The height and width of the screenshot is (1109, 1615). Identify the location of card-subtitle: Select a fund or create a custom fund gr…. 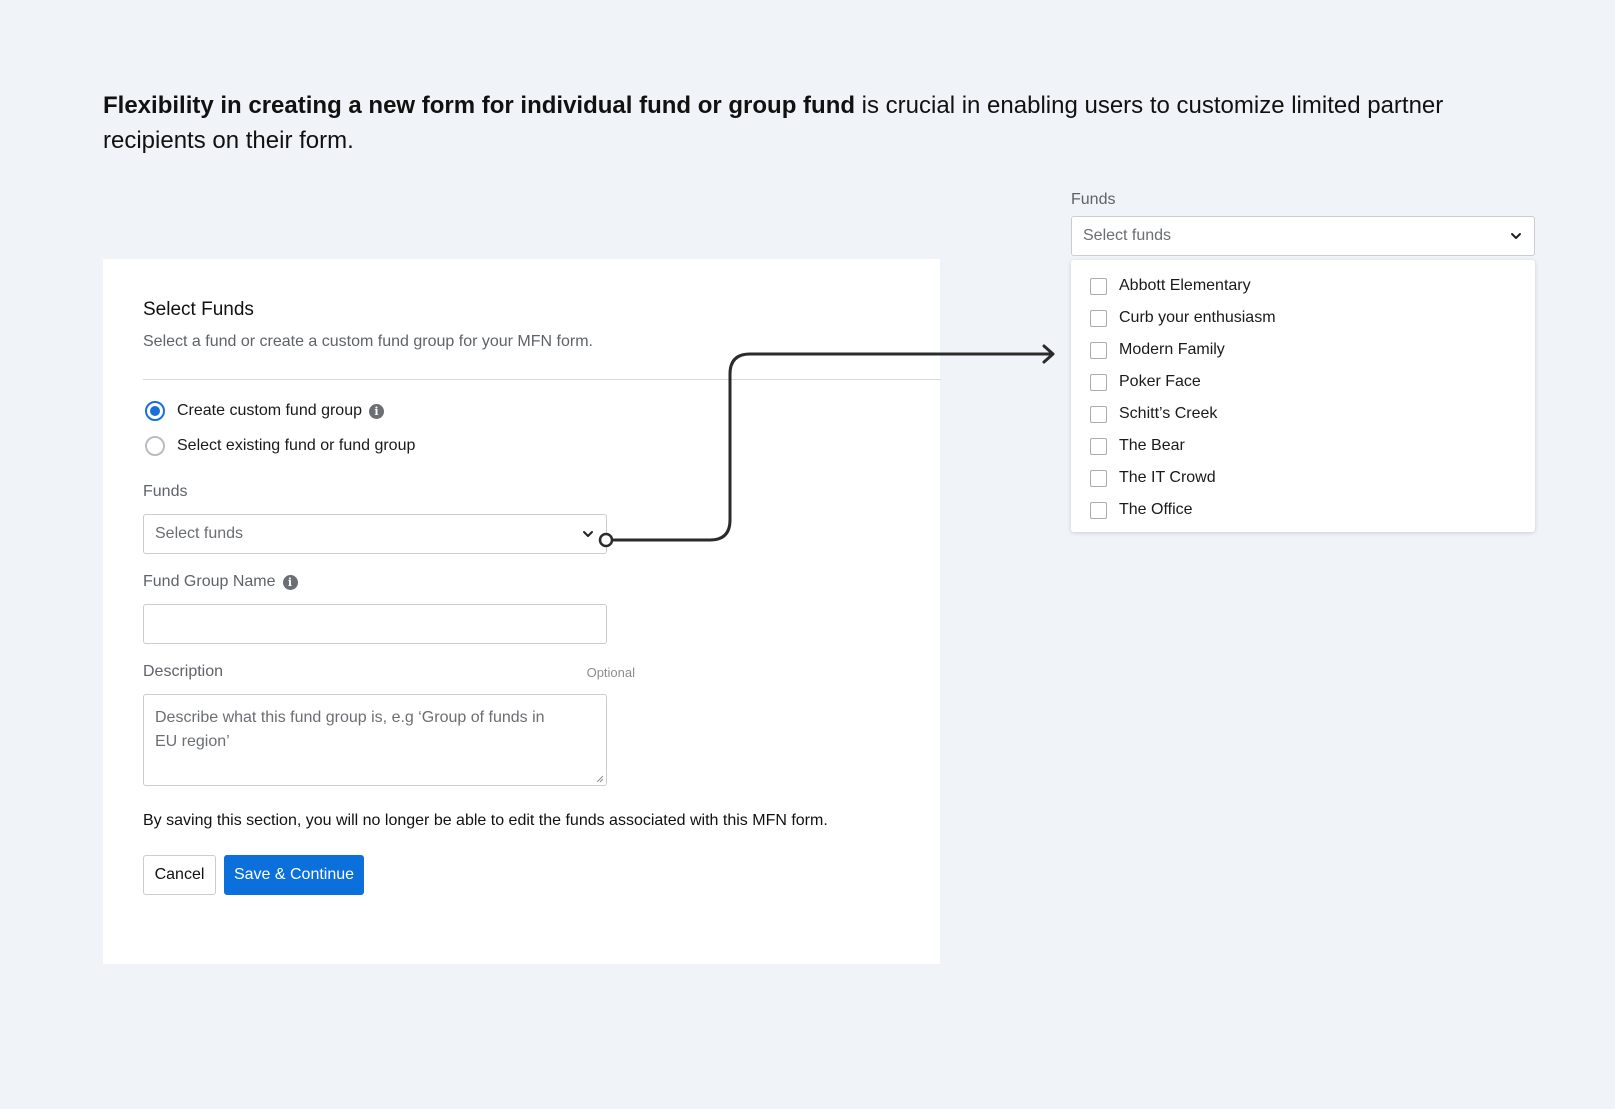
(368, 341).